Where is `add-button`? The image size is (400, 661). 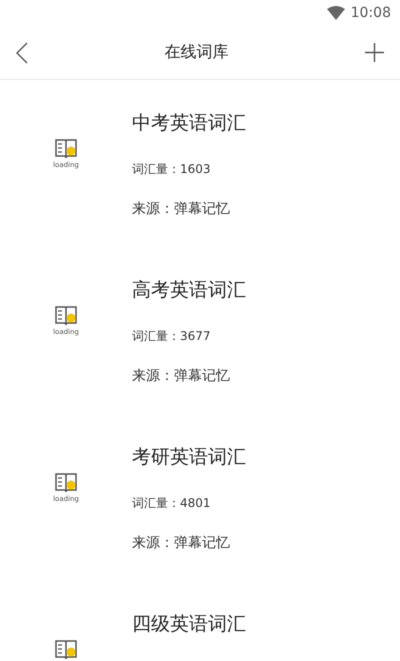 add-button is located at coordinates (374, 52).